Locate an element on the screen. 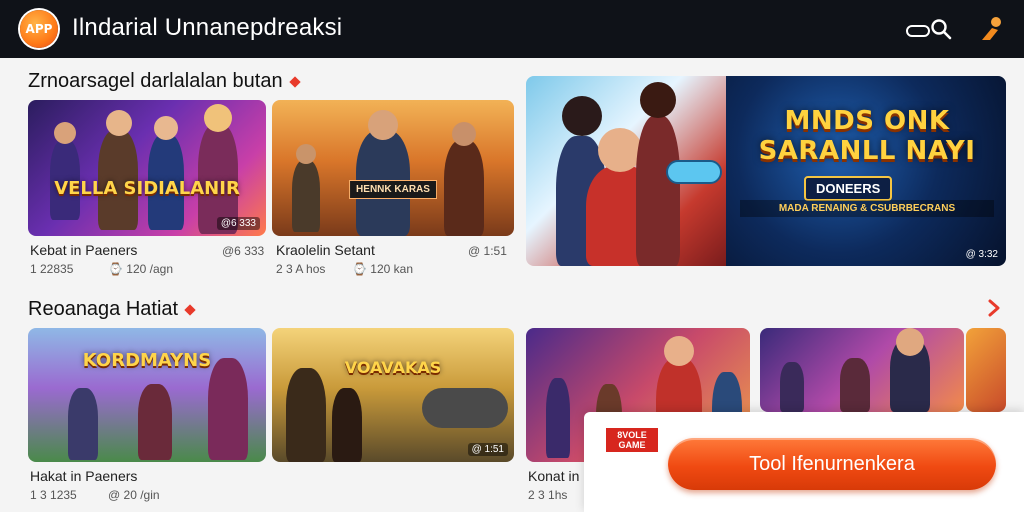 This screenshot has height=512, width=1024. section-title-text: Zrnoarsagel darlalalan butan is located at coordinates (155, 81).